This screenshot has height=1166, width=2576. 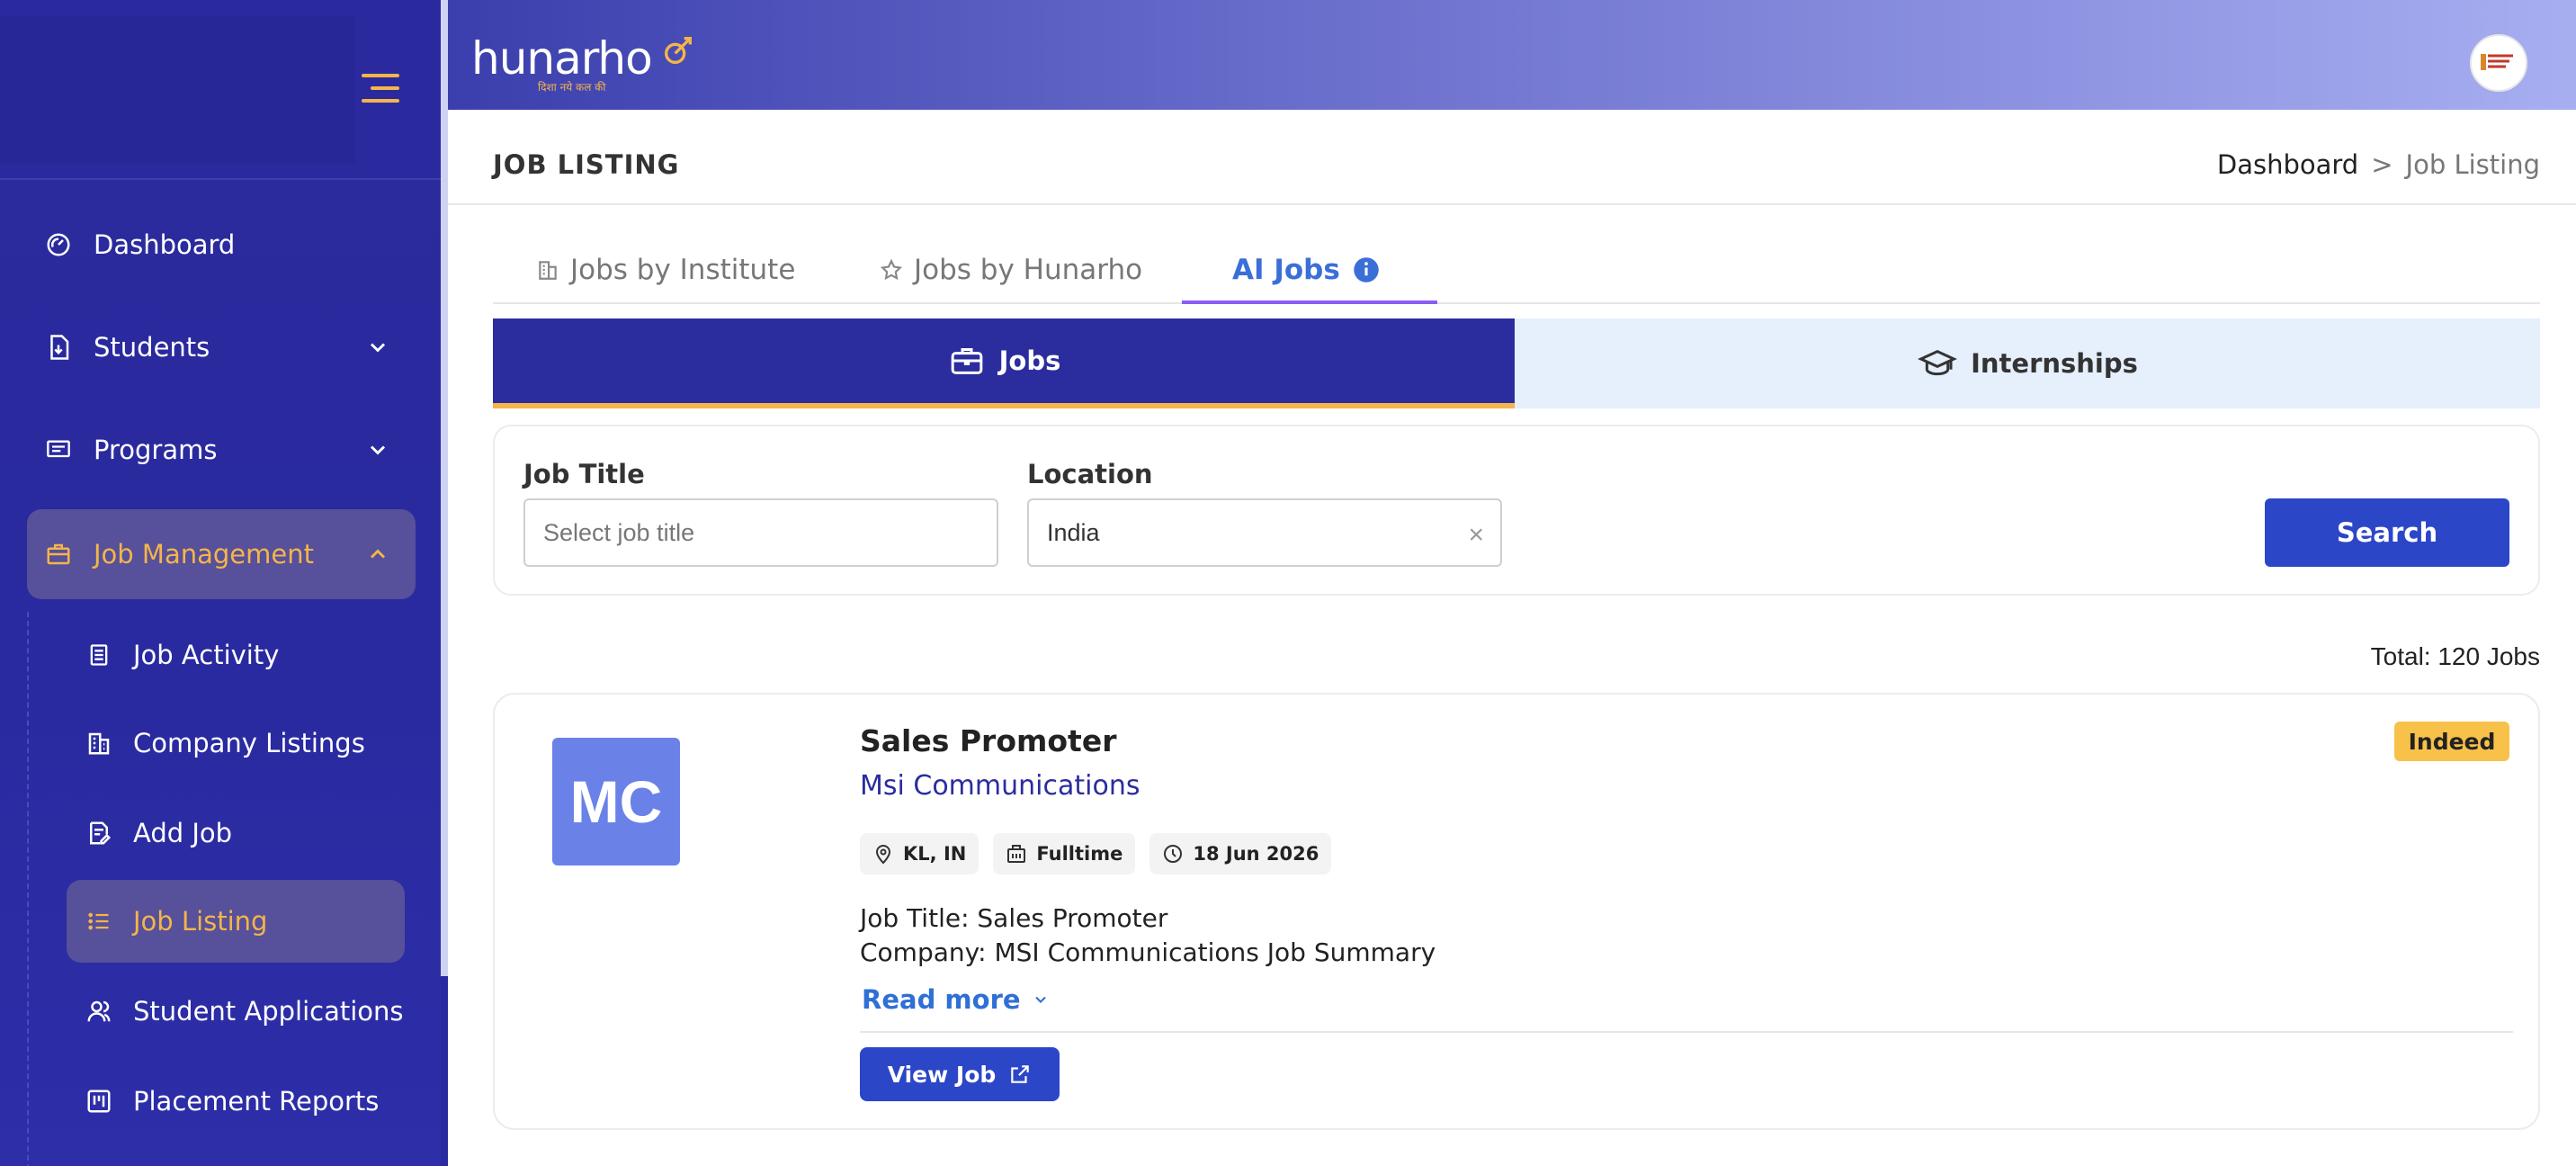 What do you see at coordinates (2451, 741) in the screenshot?
I see `source-badge: Indeed` at bounding box center [2451, 741].